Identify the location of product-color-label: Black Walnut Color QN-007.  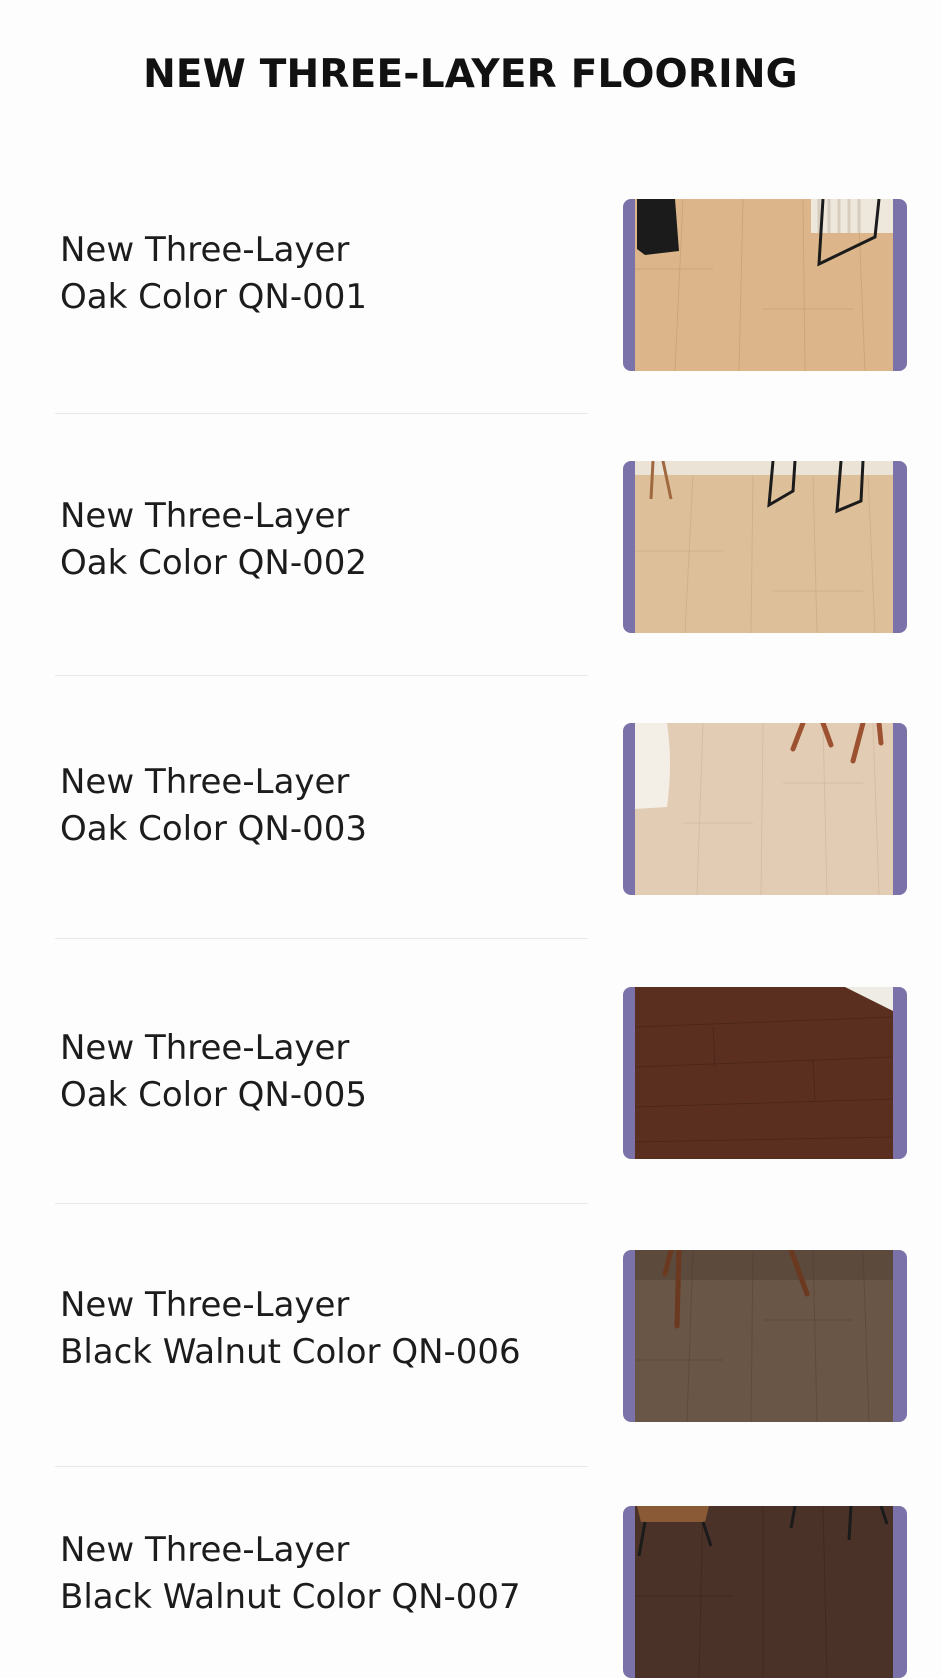
(290, 1597).